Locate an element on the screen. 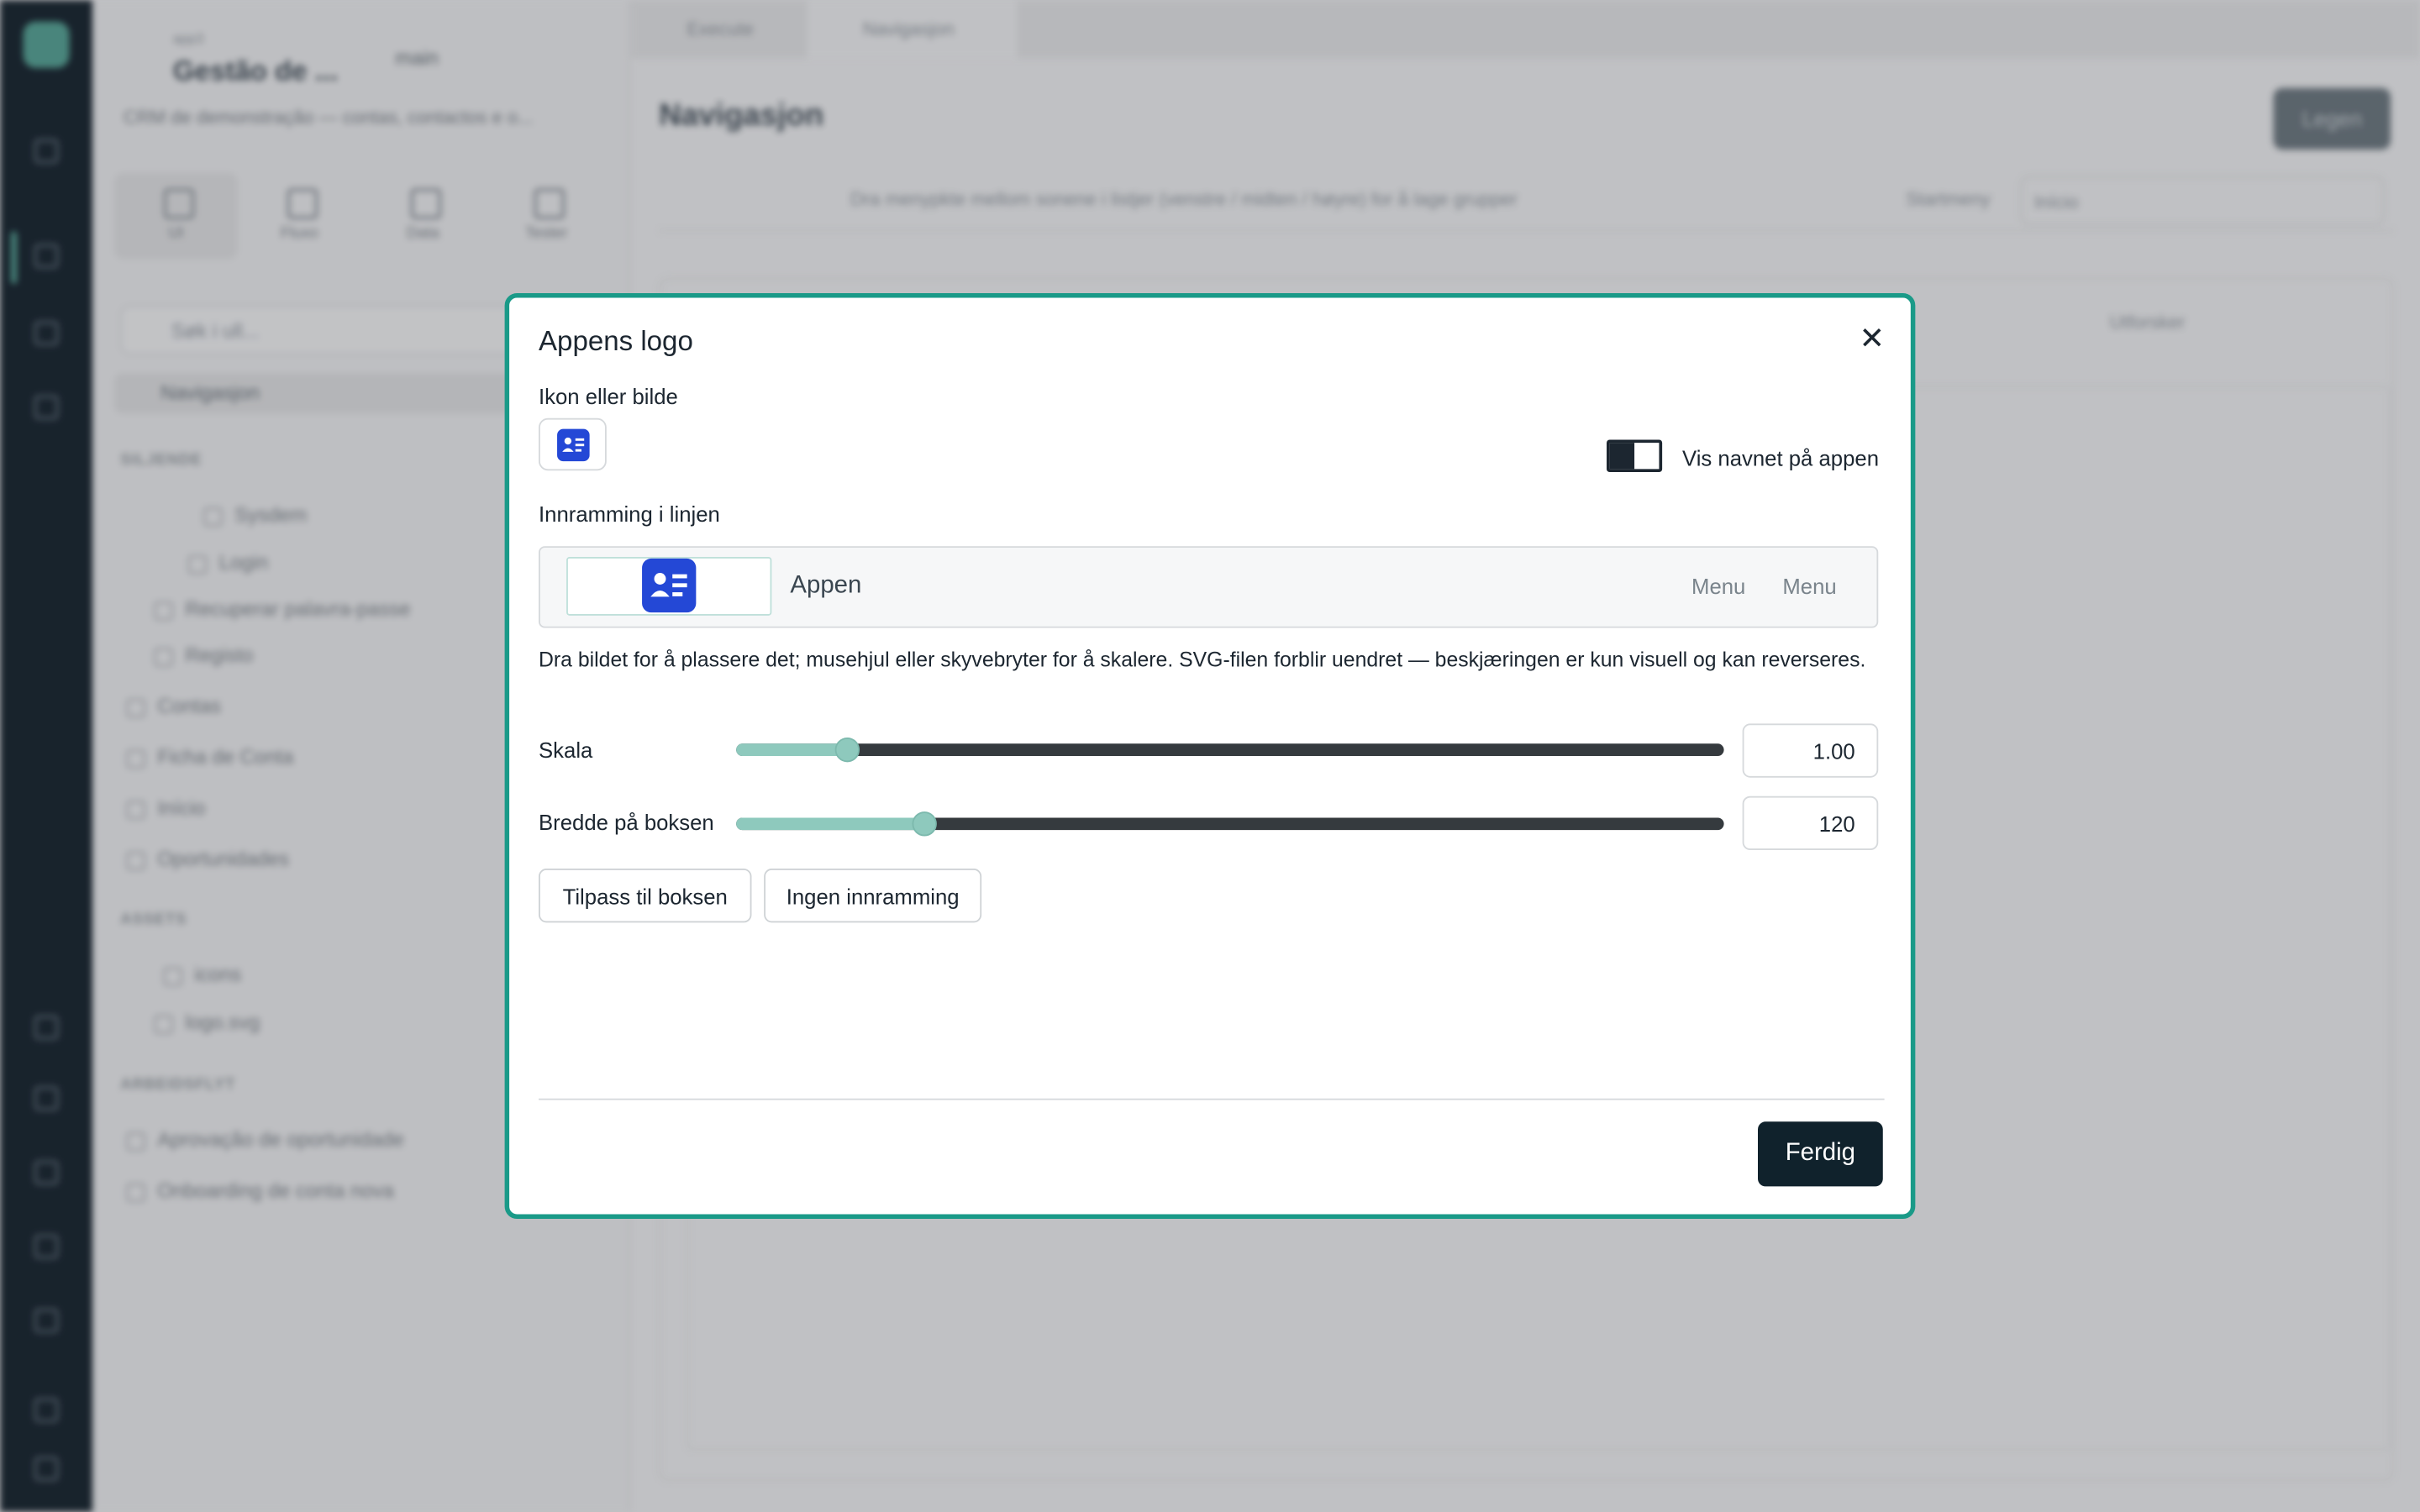  no-framing-button: Ingen innramming is located at coordinates (873, 896).